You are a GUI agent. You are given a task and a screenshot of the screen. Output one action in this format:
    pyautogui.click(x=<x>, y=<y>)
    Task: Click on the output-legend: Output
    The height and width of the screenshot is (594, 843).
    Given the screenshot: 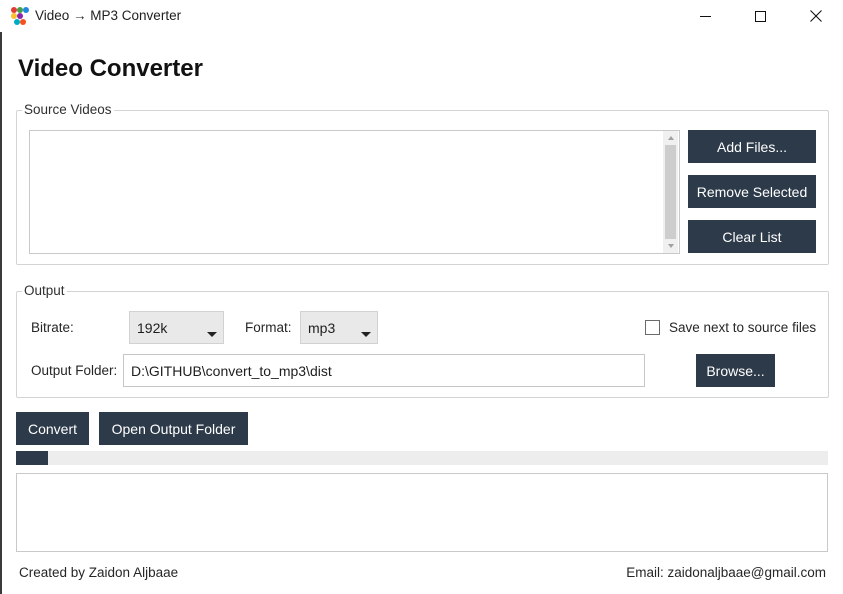 What is the action you would take?
    pyautogui.click(x=44, y=290)
    